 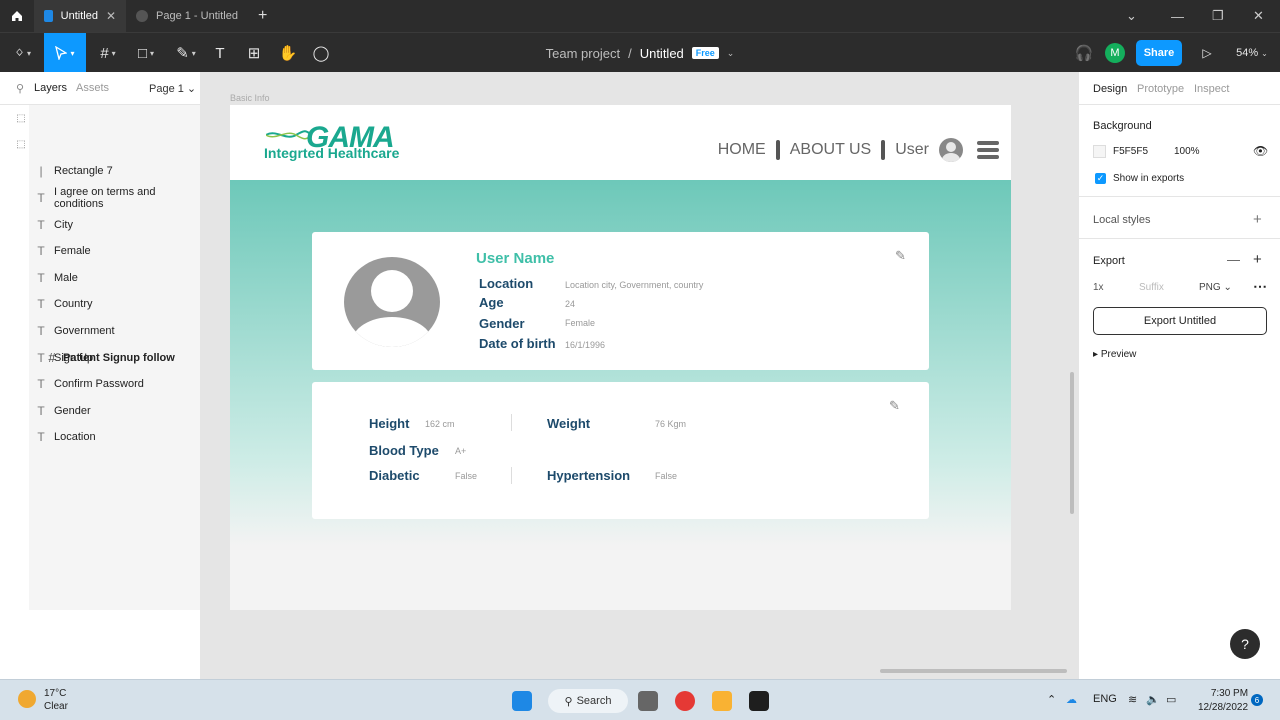 What do you see at coordinates (1177, 16) in the screenshot?
I see `minimize-icon: —` at bounding box center [1177, 16].